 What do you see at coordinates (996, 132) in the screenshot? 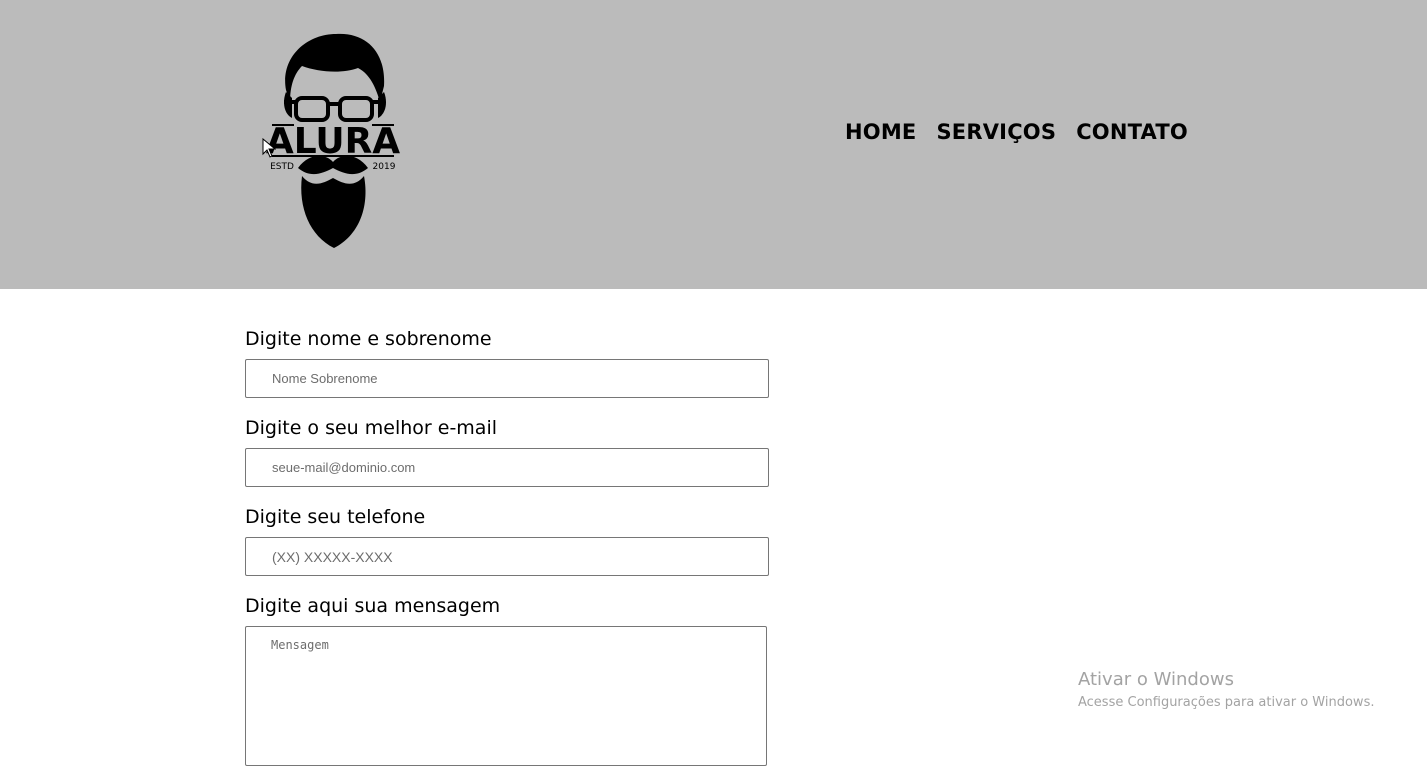
I see `nav-link-servicos: SERVIÇOS` at bounding box center [996, 132].